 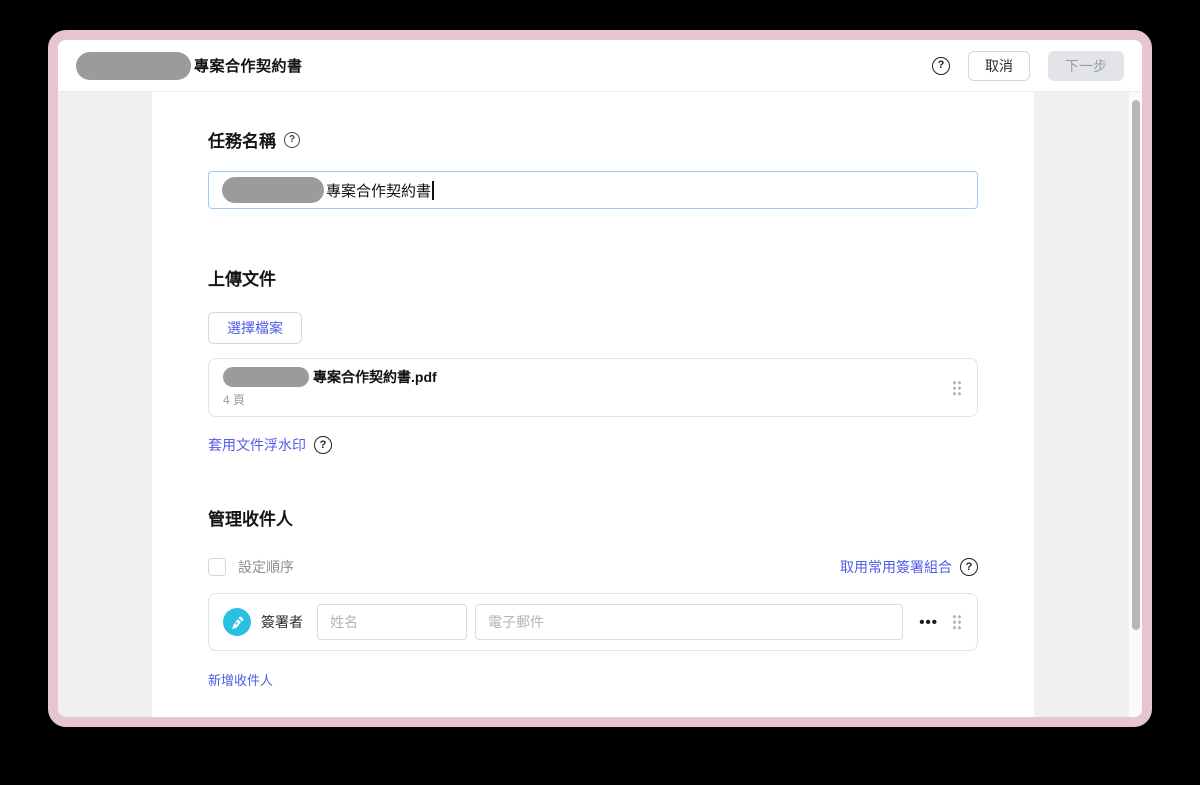 I want to click on uploaded-file-card: 專案合作契約書.pdf 4 頁, so click(x=593, y=387).